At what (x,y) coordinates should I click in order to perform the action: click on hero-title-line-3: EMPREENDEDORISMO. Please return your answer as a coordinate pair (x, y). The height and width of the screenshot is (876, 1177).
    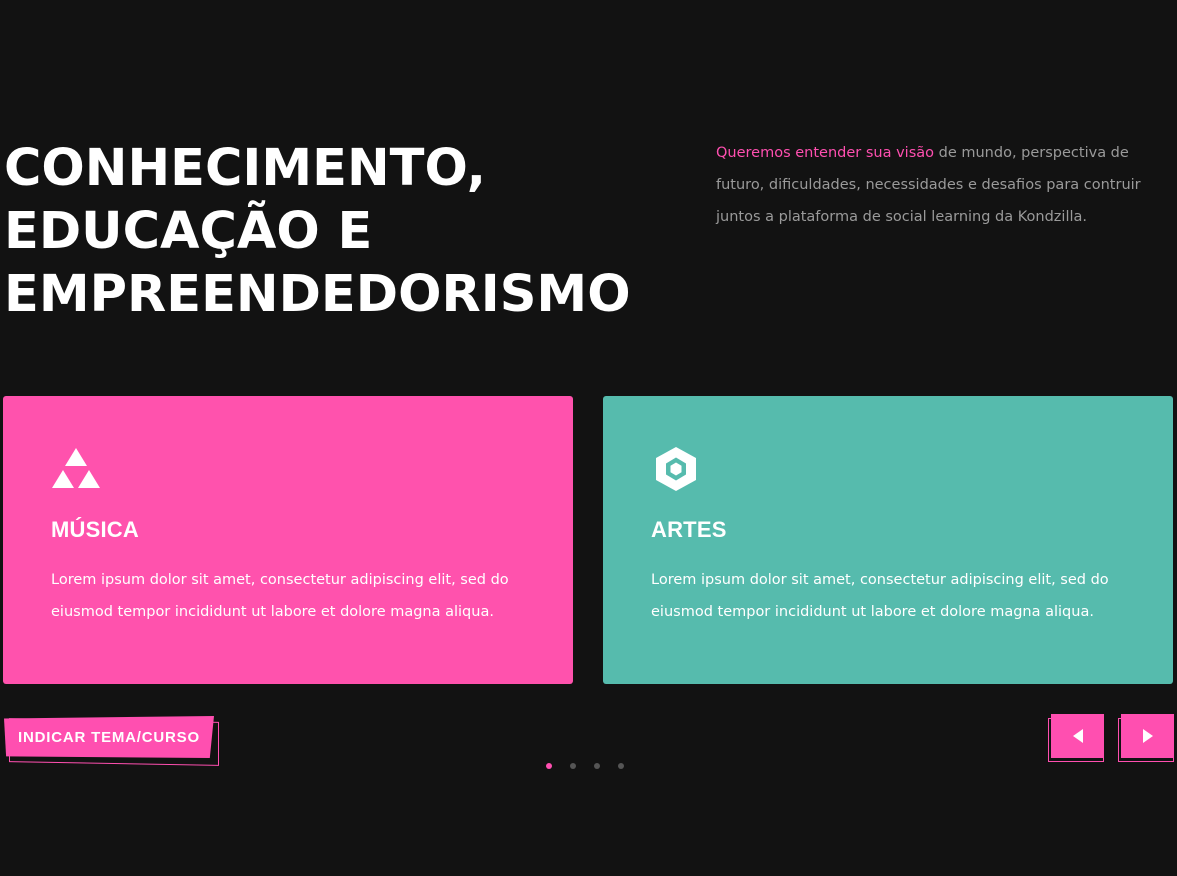
    Looking at the image, I should click on (317, 294).